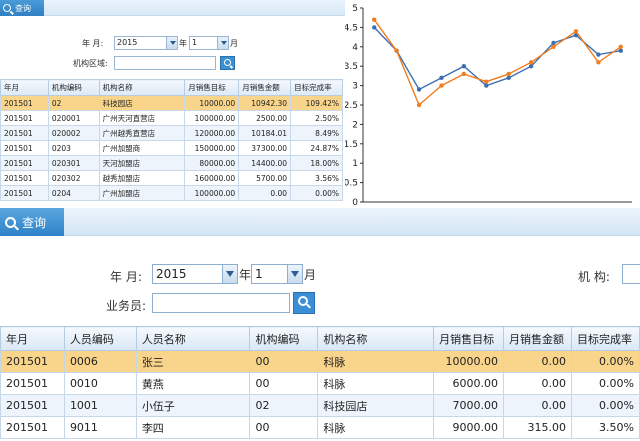  I want to click on table-header-row: 年月 人员编码 人员名称 机构编码 机构名称 月销售目标 月销售金额 目标完成率, so click(320, 338).